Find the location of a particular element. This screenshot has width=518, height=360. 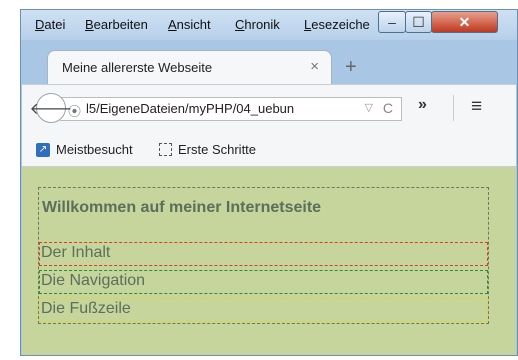

menu-ansicht: Ansicht is located at coordinates (189, 24).